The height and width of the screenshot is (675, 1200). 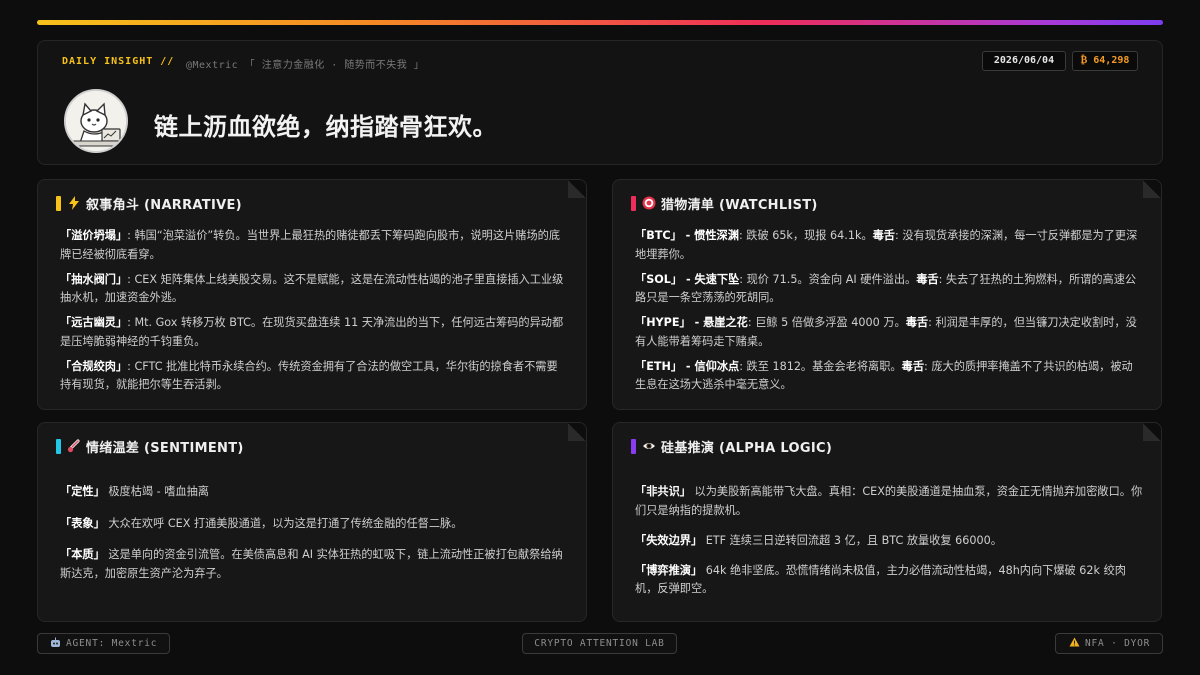 What do you see at coordinates (669, 570) in the screenshot?
I see `item-label: 「博弈推演」` at bounding box center [669, 570].